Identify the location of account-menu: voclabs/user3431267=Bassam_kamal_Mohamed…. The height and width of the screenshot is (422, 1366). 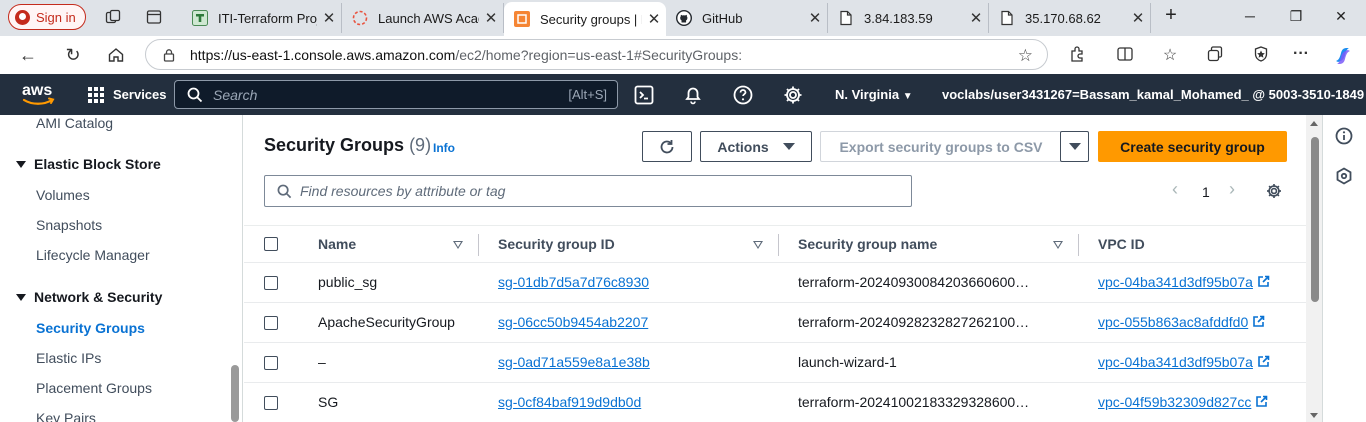
(1154, 94).